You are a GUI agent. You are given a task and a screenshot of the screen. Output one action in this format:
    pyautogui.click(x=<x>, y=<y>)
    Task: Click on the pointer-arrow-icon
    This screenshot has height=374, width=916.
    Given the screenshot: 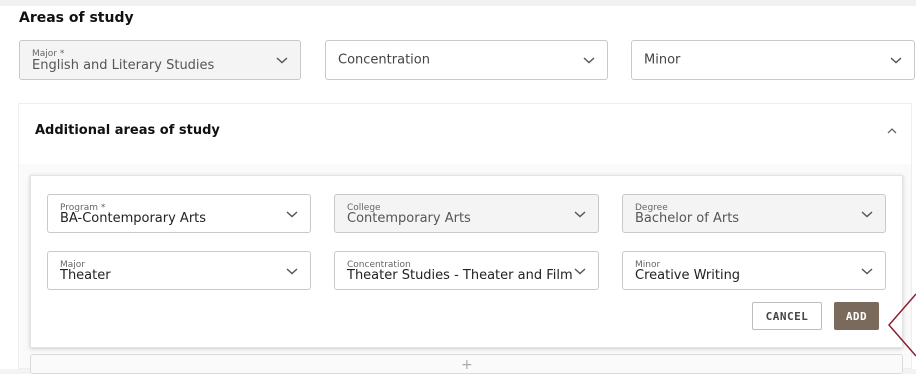 What is the action you would take?
    pyautogui.click(x=902, y=325)
    